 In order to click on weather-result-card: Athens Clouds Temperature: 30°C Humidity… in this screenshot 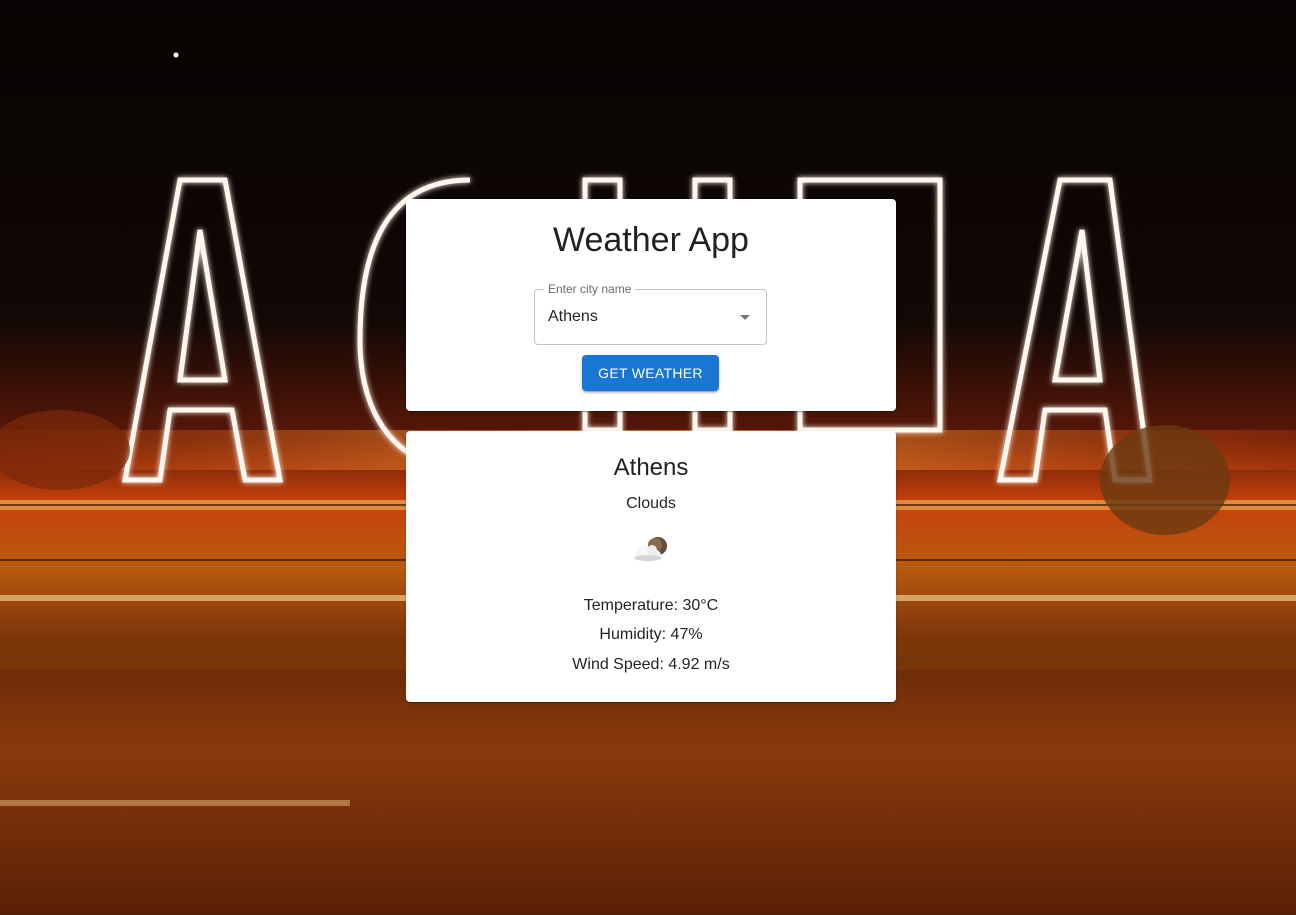, I will do `click(651, 566)`.